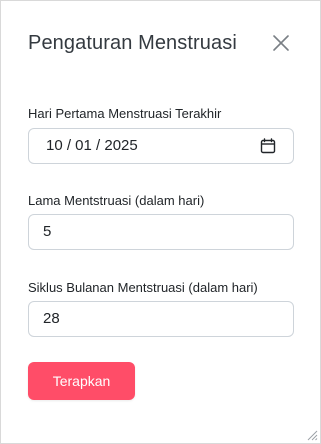 The width and height of the screenshot is (321, 444). Describe the element at coordinates (161, 319) in the screenshot. I see `cycle-input: 28` at that location.